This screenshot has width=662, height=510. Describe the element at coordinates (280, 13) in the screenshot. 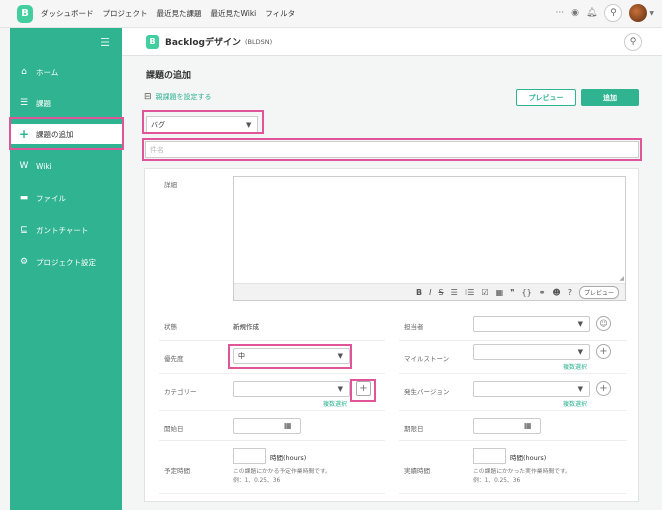

I see `nav-filter: フィルタ` at that location.